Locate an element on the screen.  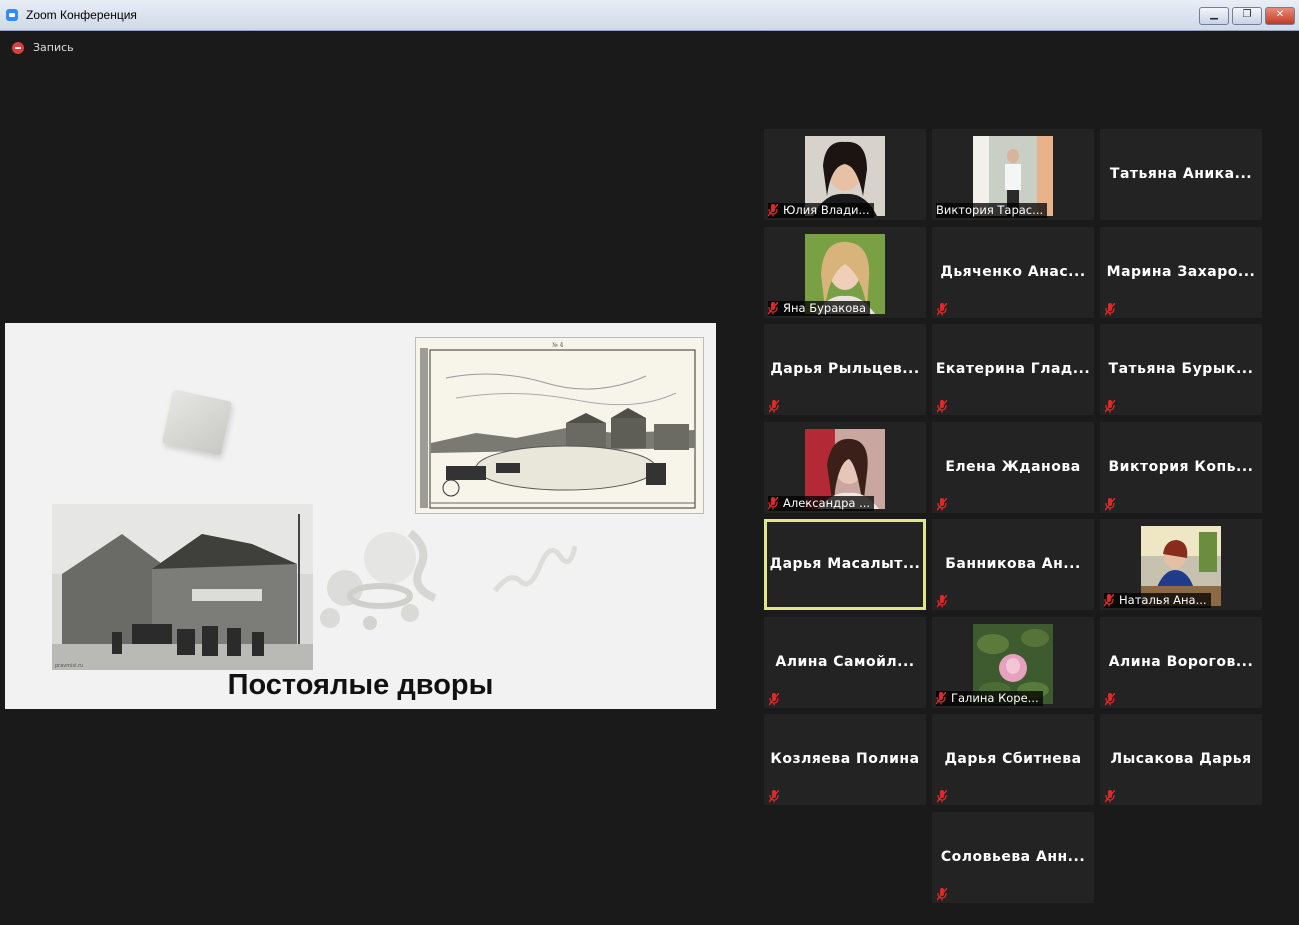
window-titlebar: Zoom Конференция ▁ ❐ ✕ is located at coordinates (649, 15).